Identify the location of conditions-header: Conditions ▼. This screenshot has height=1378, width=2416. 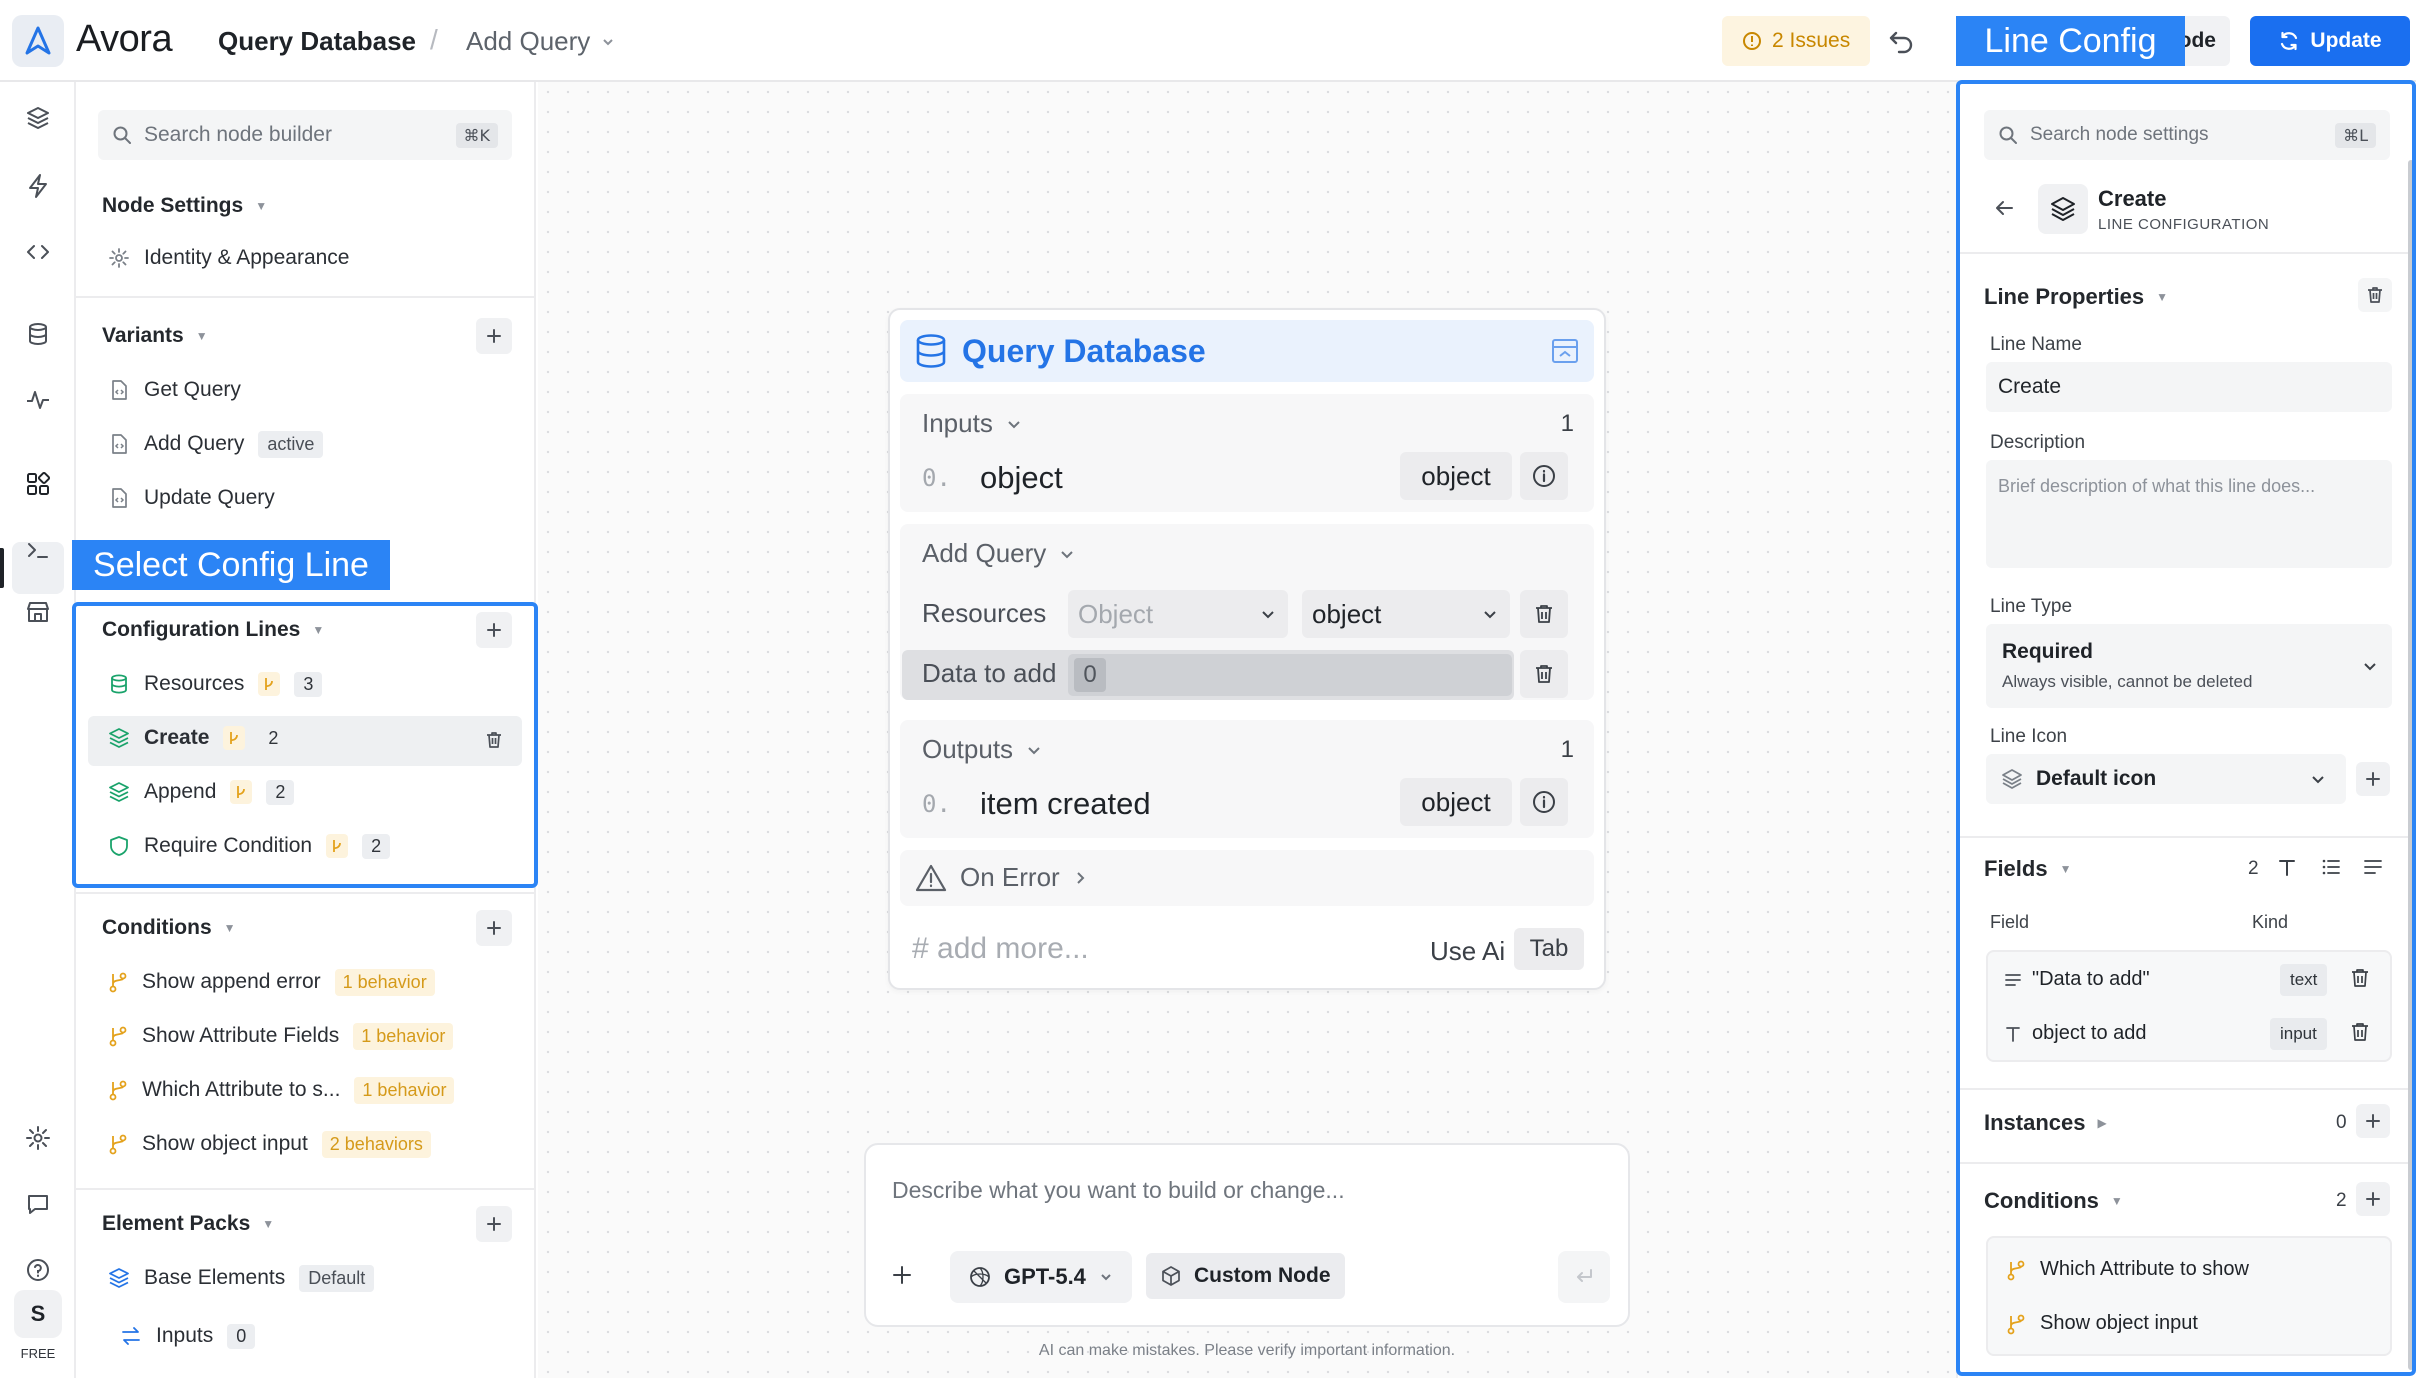
(169, 928).